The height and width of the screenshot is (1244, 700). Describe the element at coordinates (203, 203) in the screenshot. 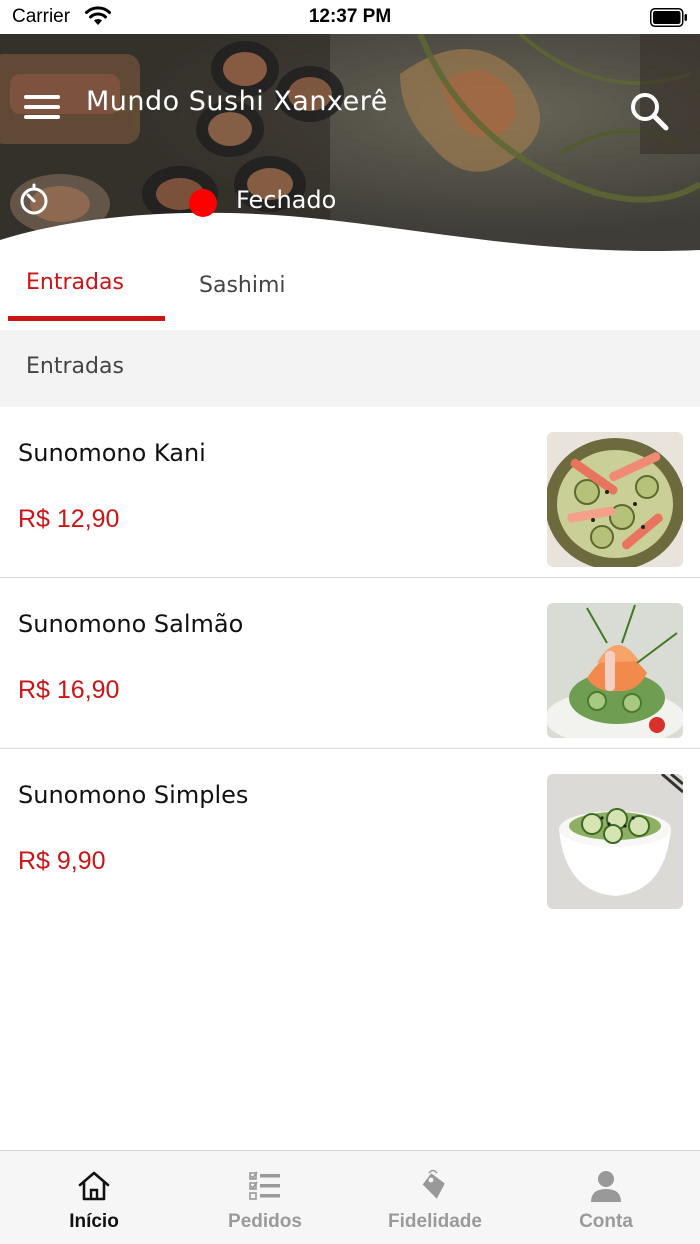

I see `closed-status-indicator` at that location.